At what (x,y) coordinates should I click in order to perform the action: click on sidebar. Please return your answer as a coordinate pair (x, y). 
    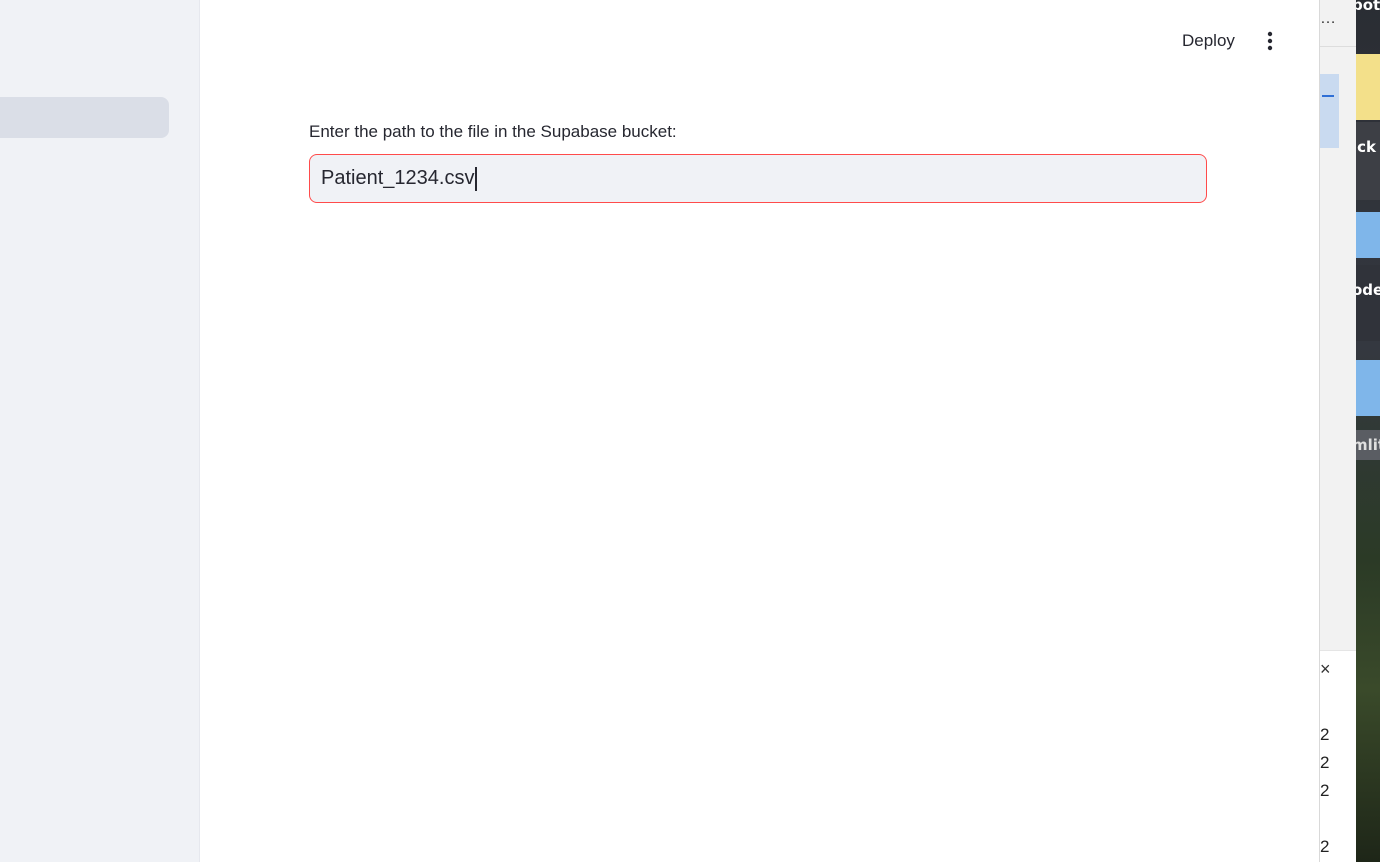
    Looking at the image, I should click on (100, 431).